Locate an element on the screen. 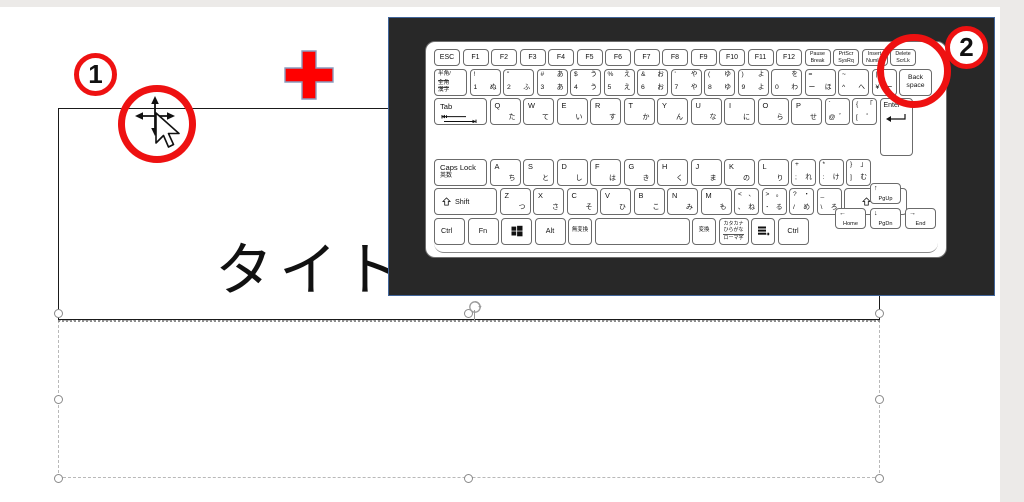 This screenshot has width=1024, height=502. key-glyph-bl: 6 is located at coordinates (643, 88).